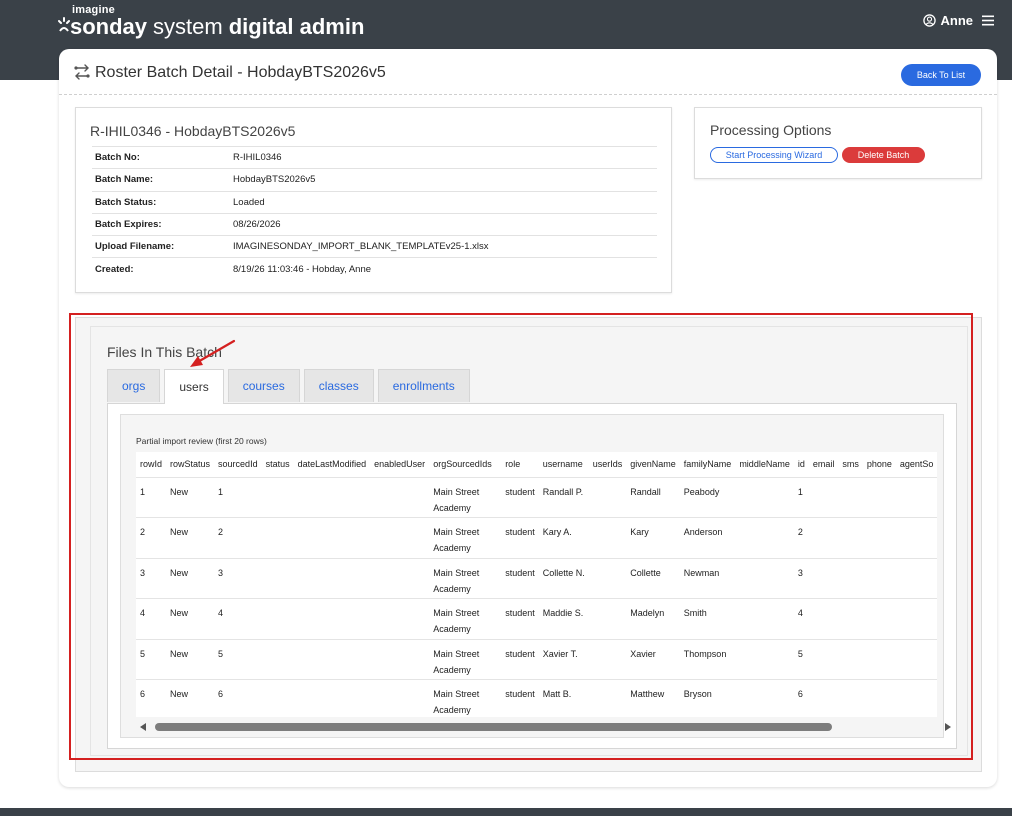 This screenshot has width=1012, height=816. What do you see at coordinates (707, 538) in the screenshot?
I see `table-cell: Anderson` at bounding box center [707, 538].